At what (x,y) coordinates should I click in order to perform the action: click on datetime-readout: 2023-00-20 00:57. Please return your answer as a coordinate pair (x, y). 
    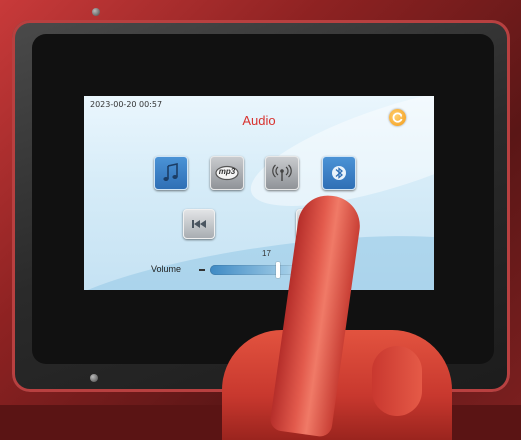
    Looking at the image, I should click on (126, 104).